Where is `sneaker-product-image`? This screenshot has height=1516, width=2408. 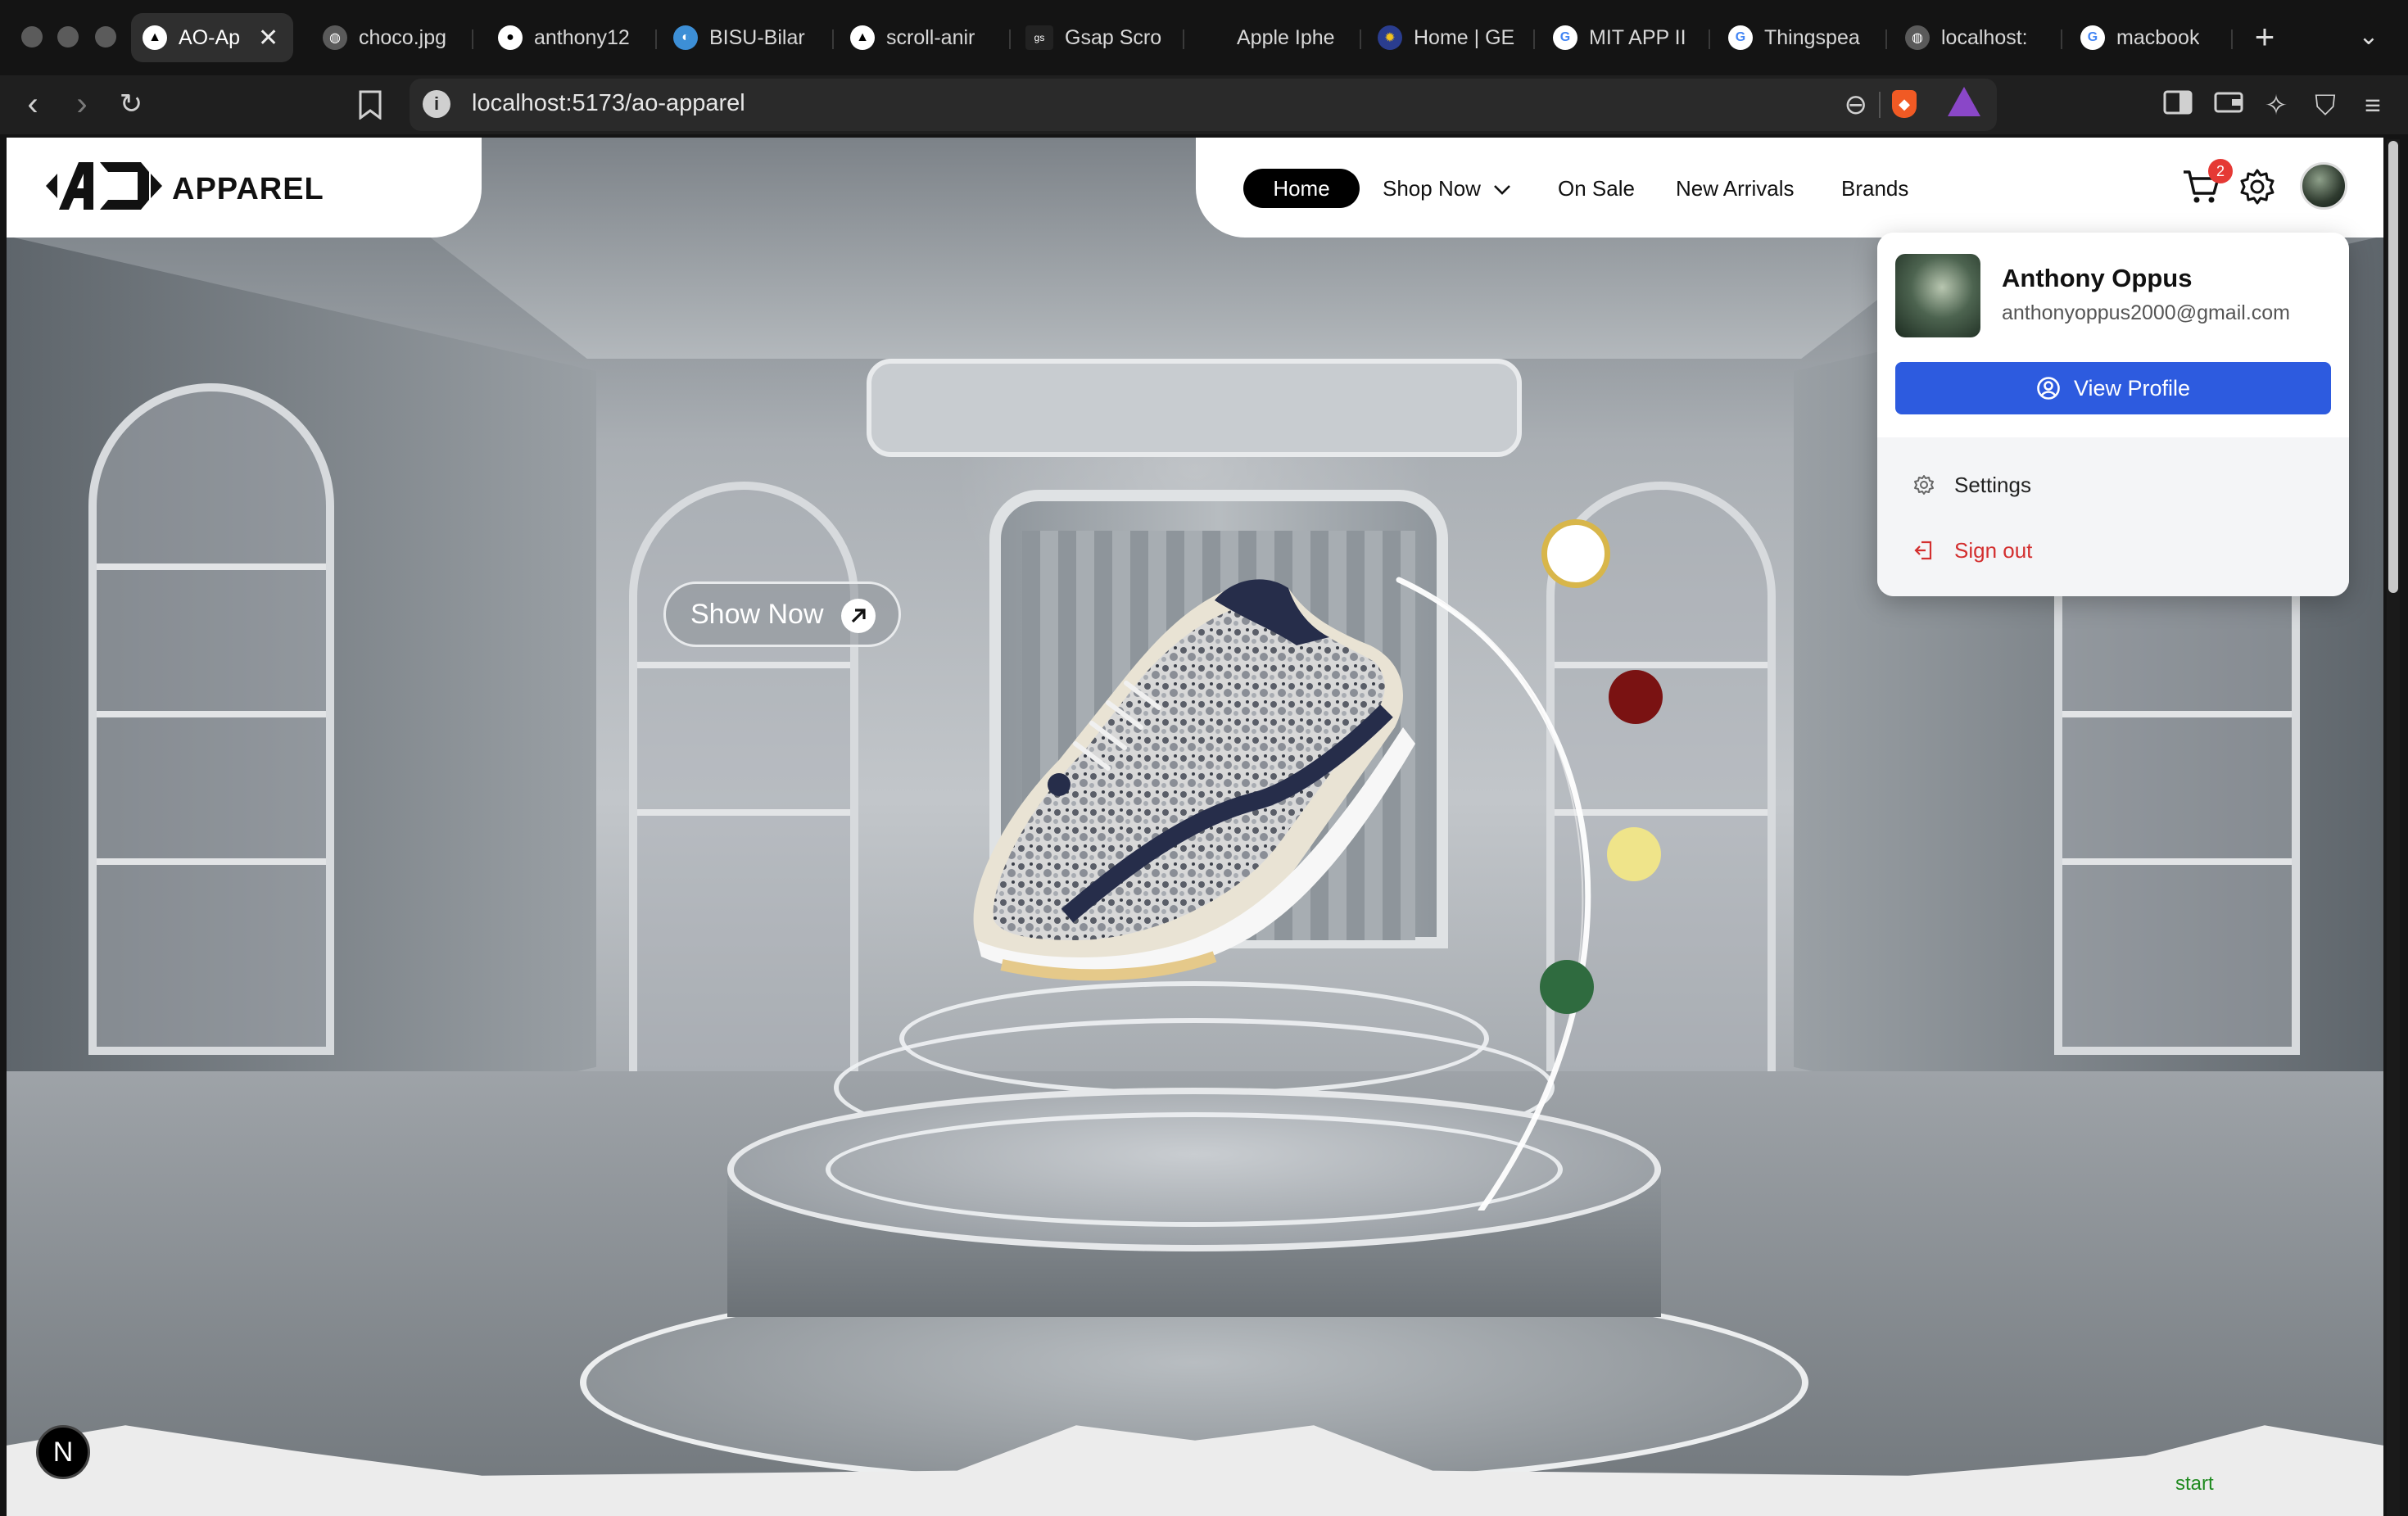 sneaker-product-image is located at coordinates (1181, 768).